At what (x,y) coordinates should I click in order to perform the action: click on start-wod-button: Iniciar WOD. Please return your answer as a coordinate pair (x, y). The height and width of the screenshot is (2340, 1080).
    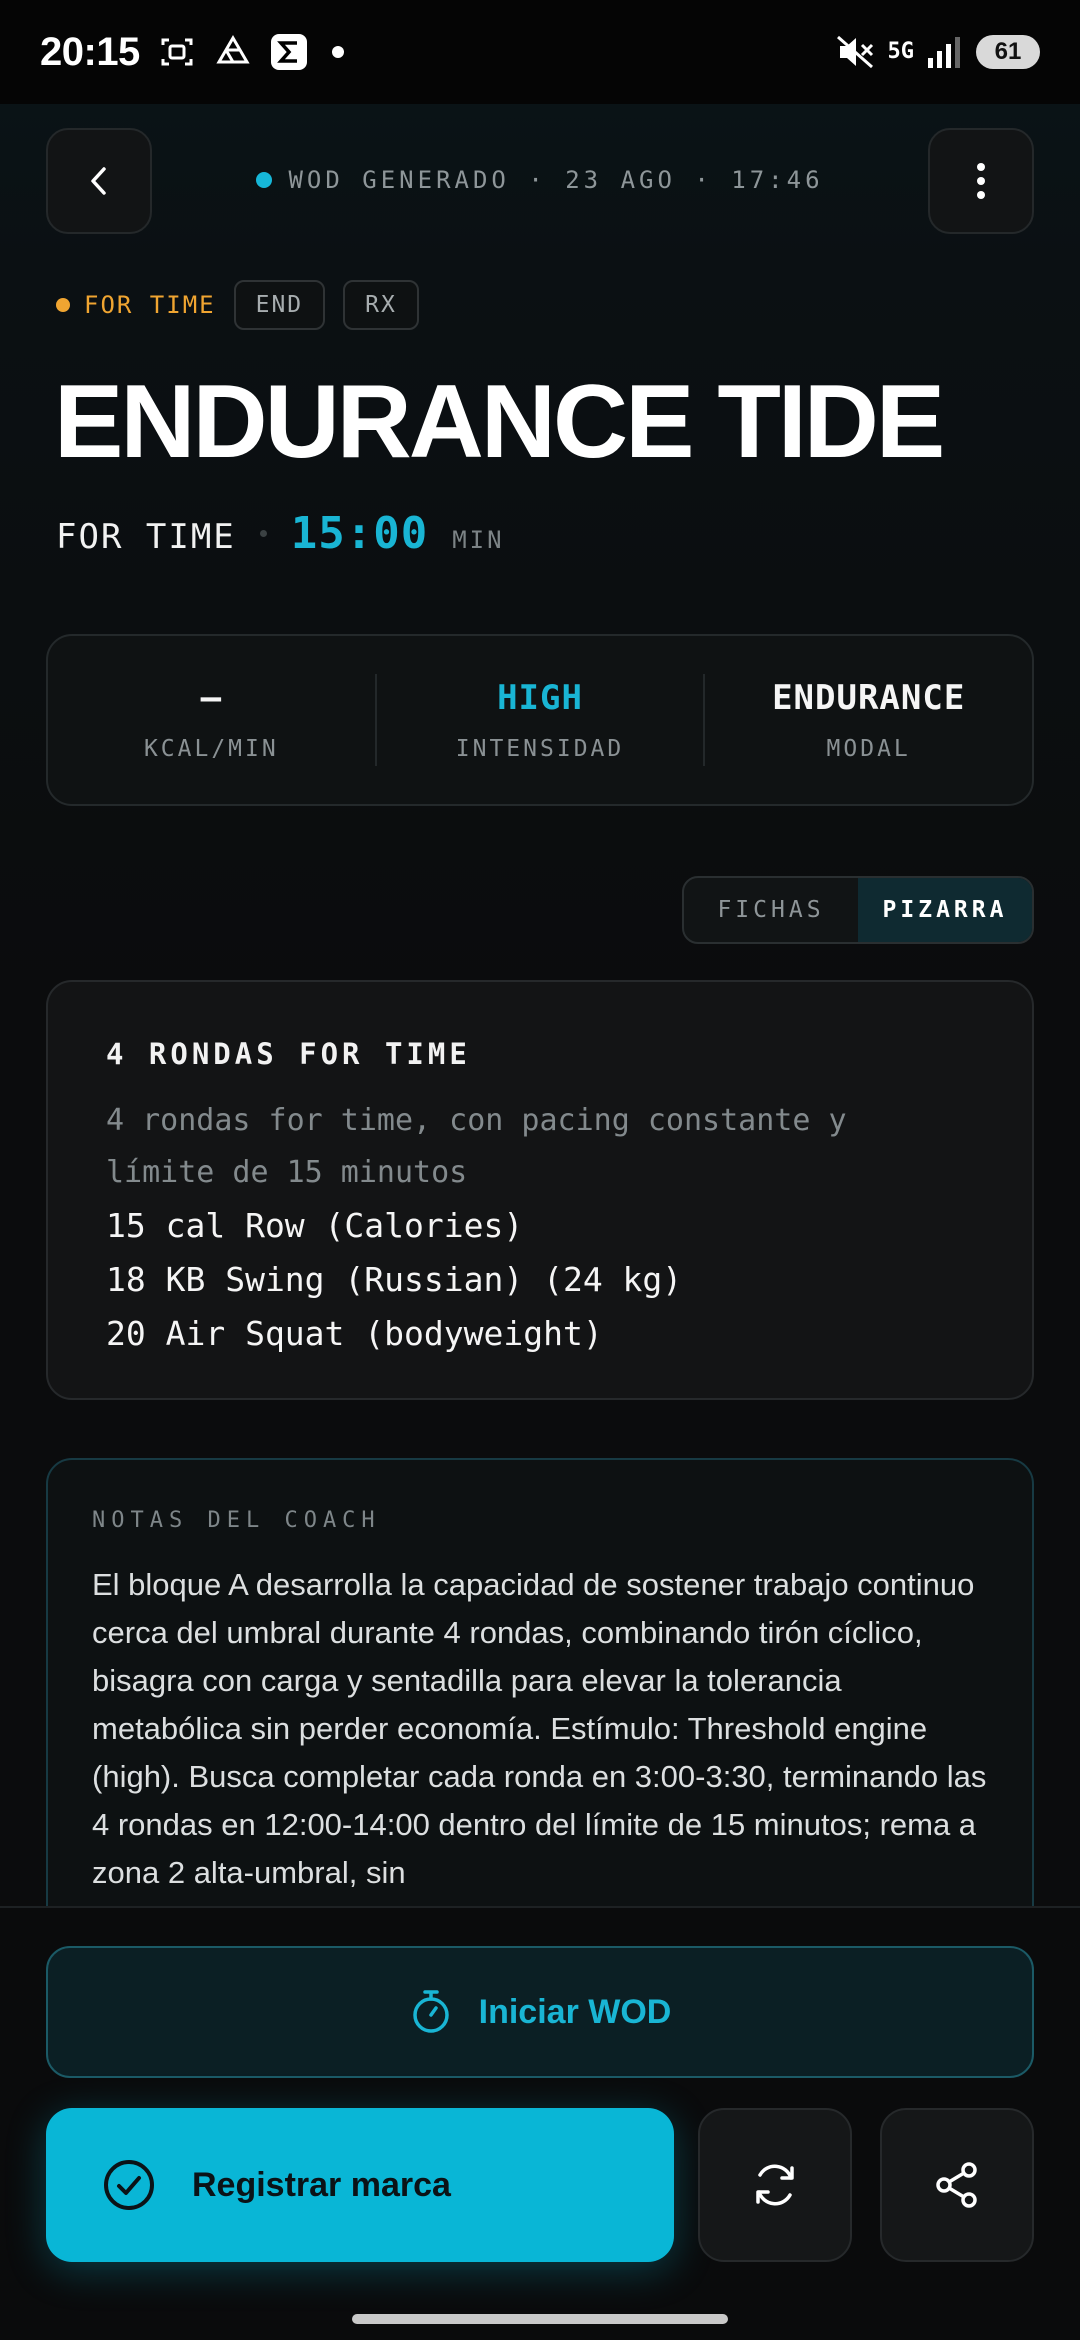
    Looking at the image, I should click on (540, 2012).